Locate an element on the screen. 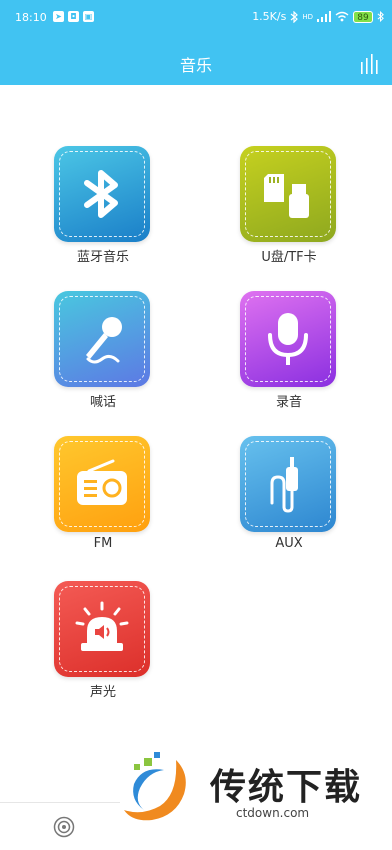 Image resolution: width=392 pixels, height=850 pixels. aux-cable-icon is located at coordinates (284, 485).